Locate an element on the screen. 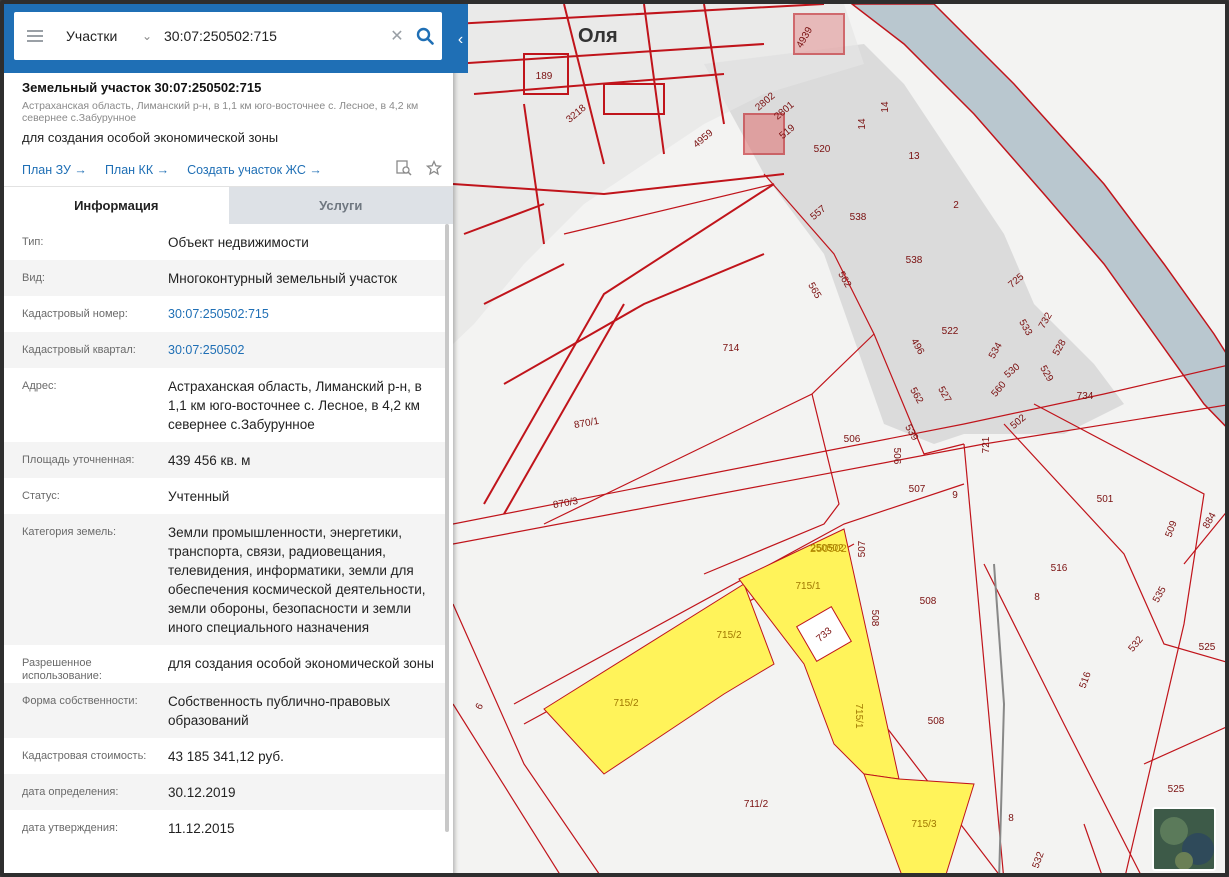  parcel-label: 9 is located at coordinates (955, 495).